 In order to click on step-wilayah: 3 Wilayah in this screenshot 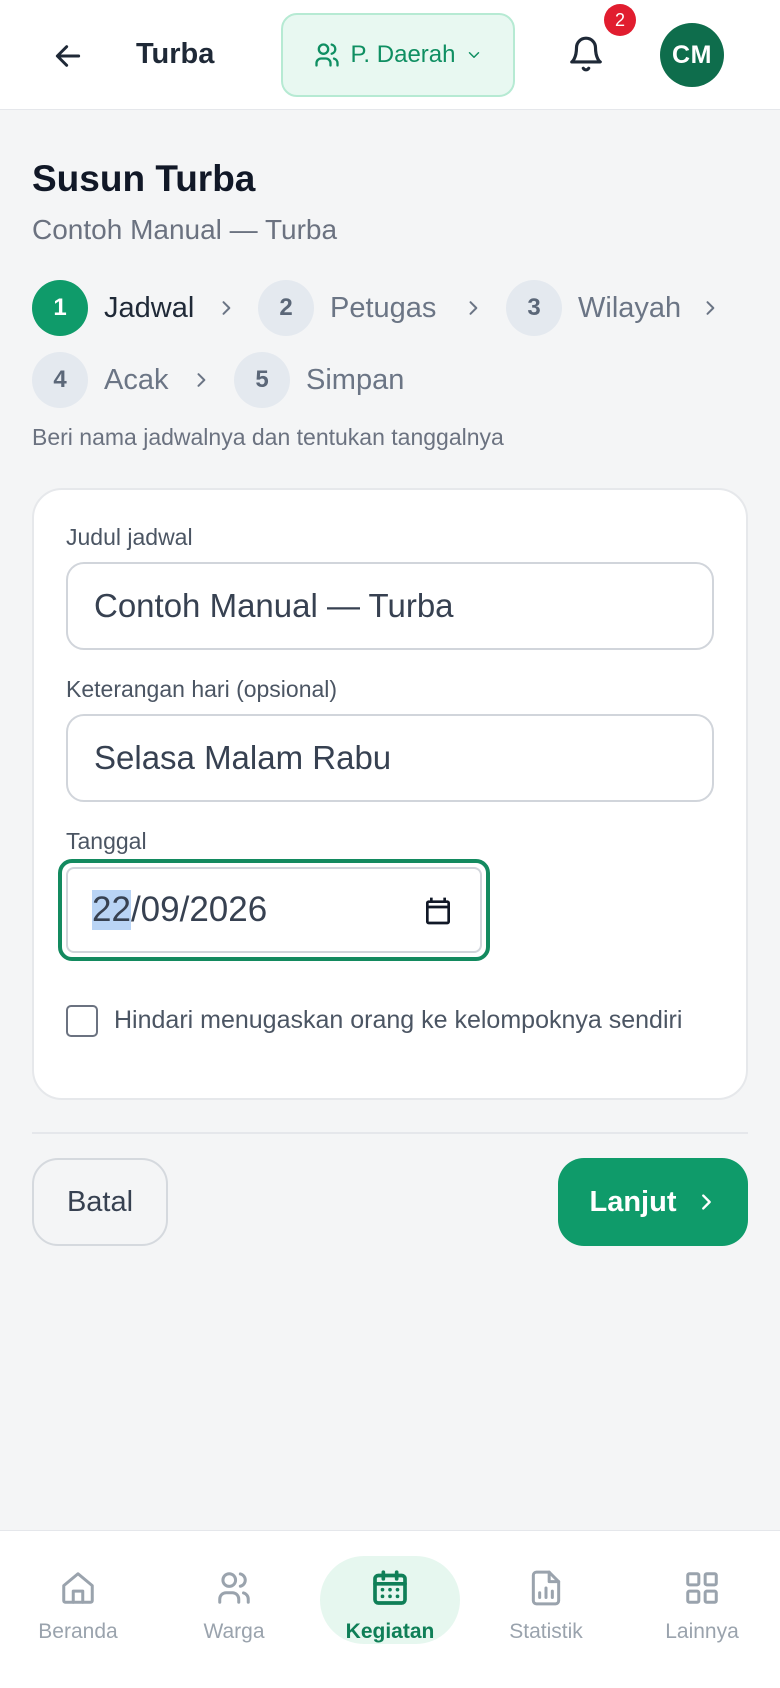, I will do `click(593, 308)`.